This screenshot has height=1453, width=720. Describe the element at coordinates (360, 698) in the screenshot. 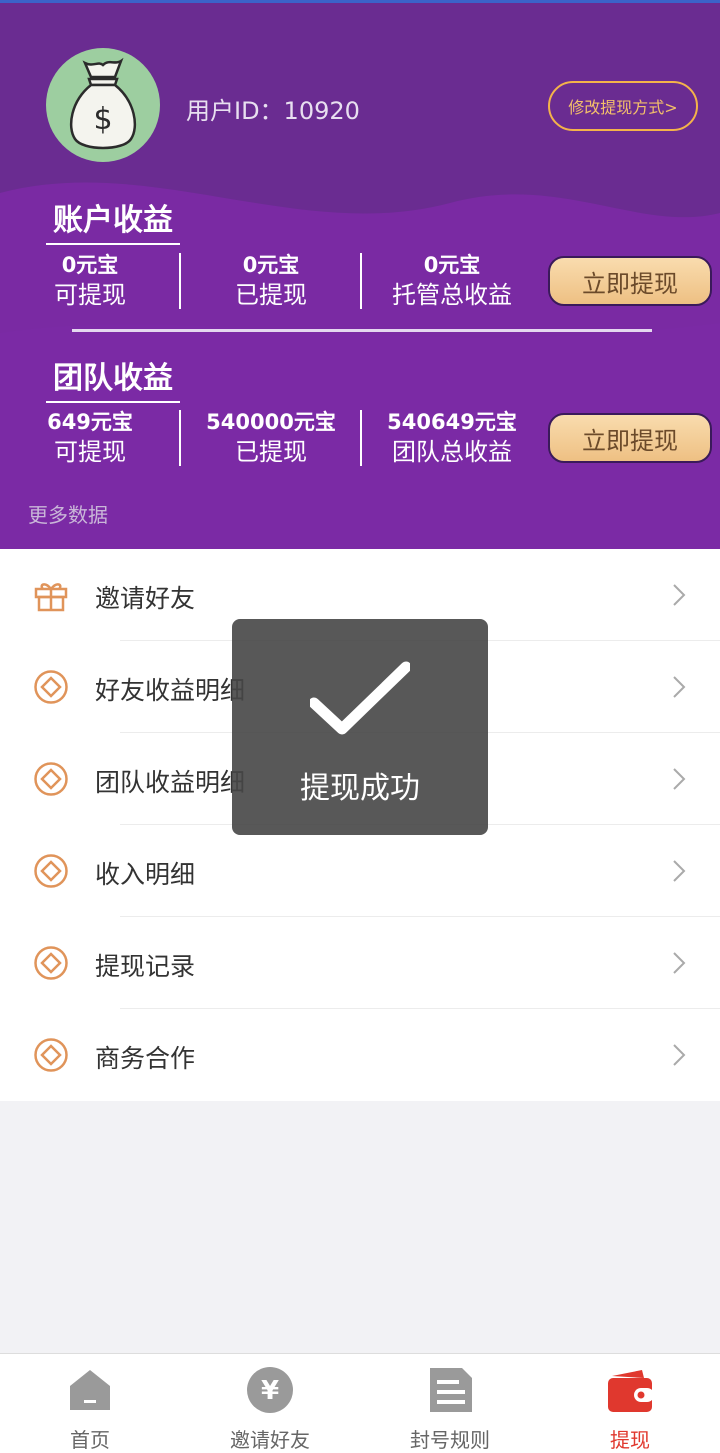

I see `checkmark-icon` at that location.